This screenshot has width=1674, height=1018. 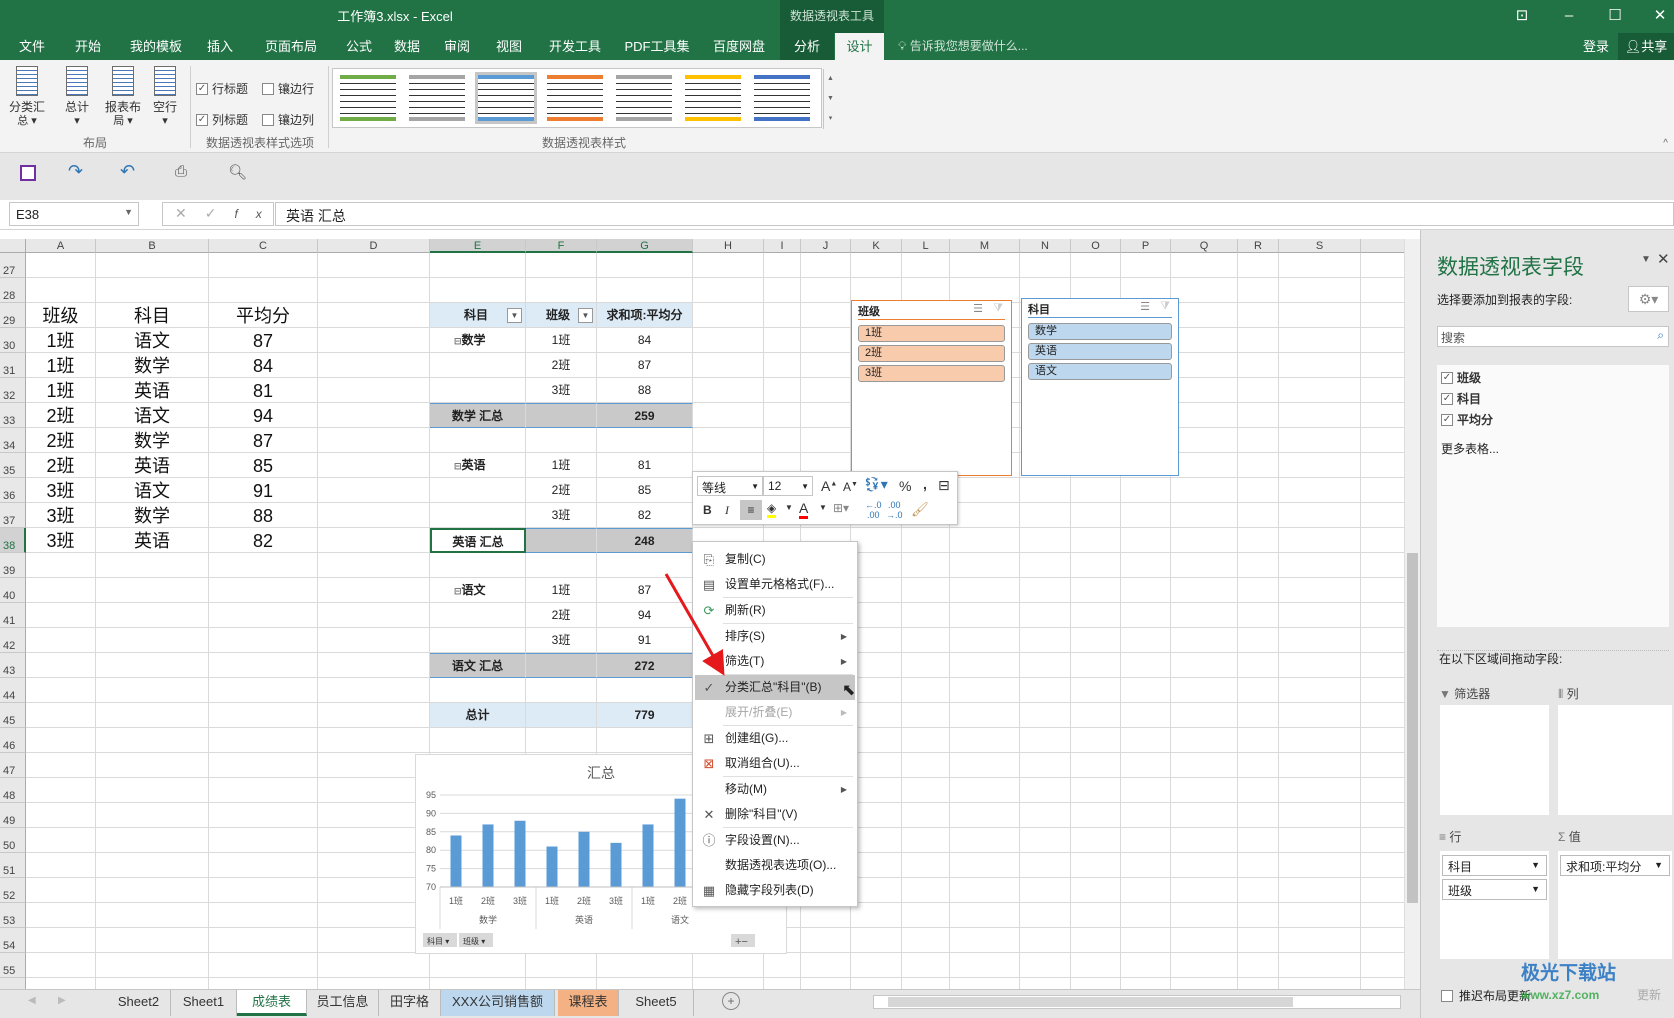 I want to click on tab-4: 页面布局, so click(x=291, y=46).